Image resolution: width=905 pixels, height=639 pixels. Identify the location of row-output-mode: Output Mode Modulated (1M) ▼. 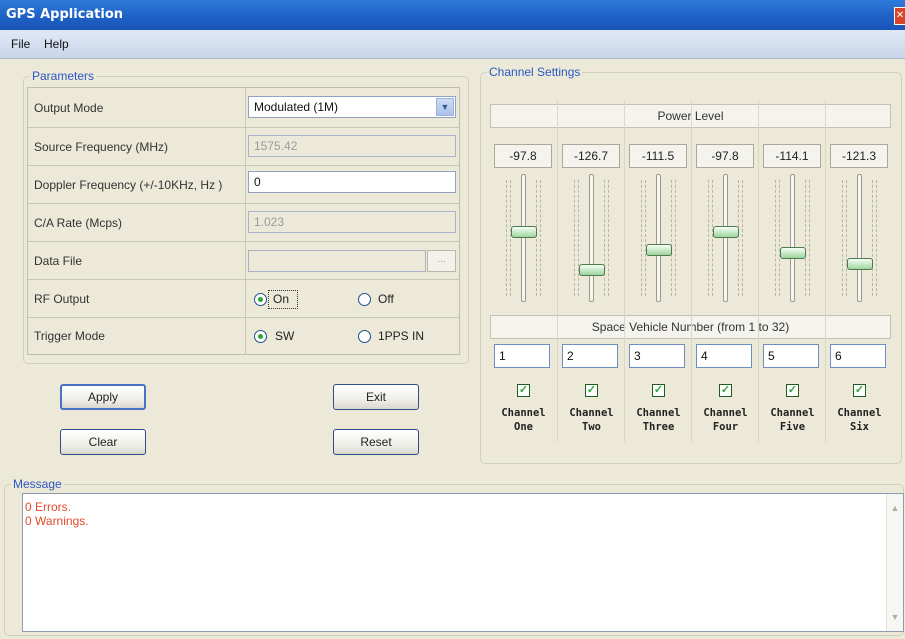
(243, 108).